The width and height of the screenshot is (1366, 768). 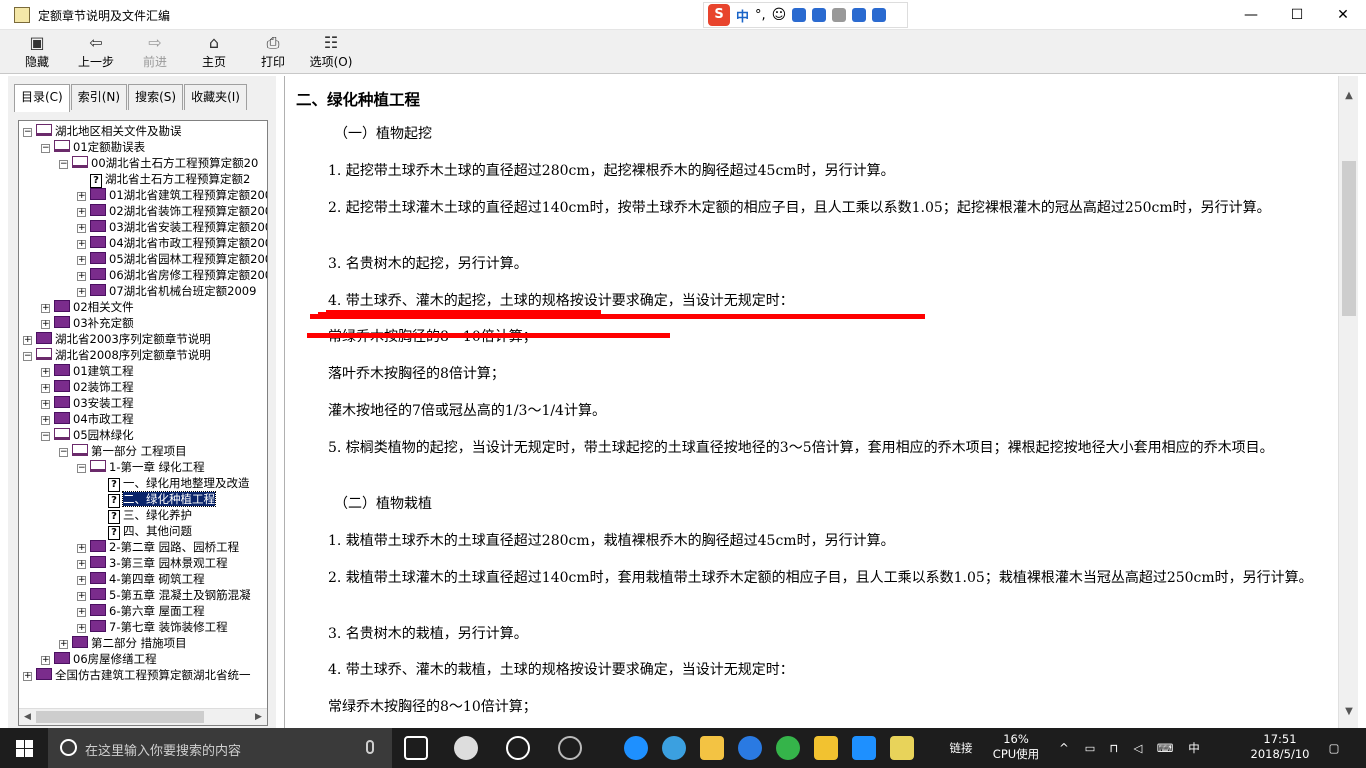 What do you see at coordinates (137, 675) in the screenshot?
I see `tree-item: + 全国仿古建筑工程预算定额湖北省统一` at bounding box center [137, 675].